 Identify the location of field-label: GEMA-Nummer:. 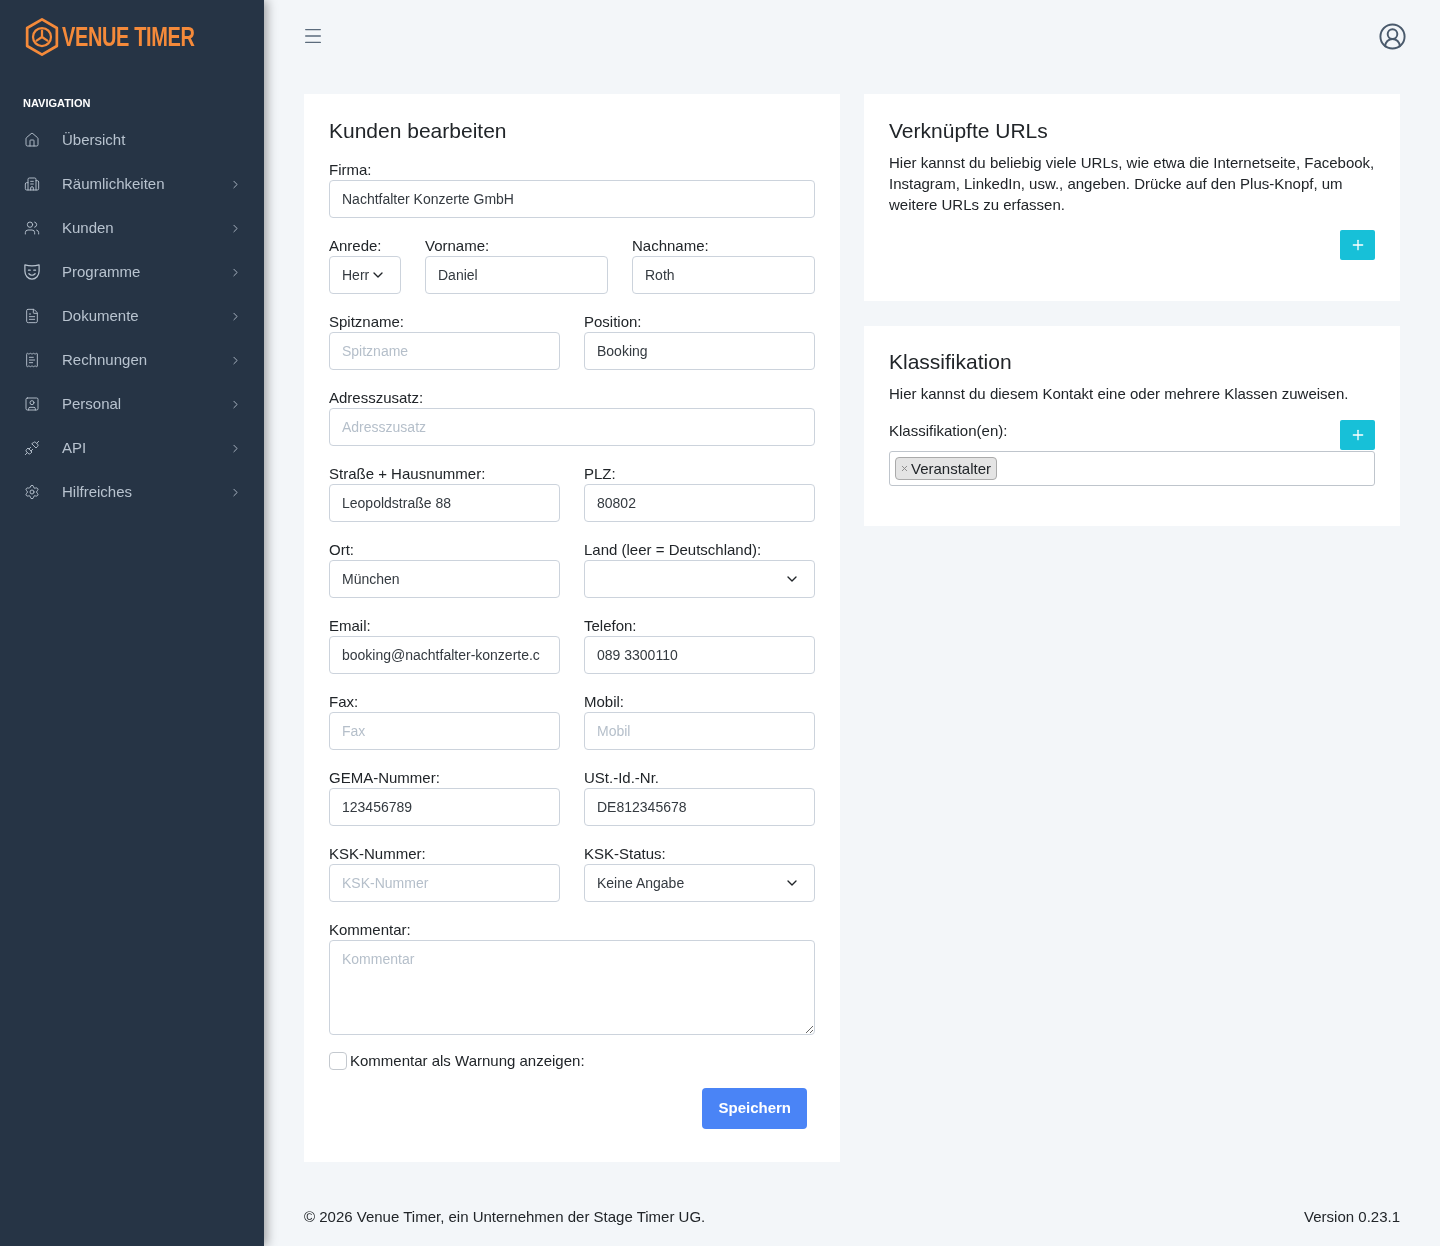
(385, 778).